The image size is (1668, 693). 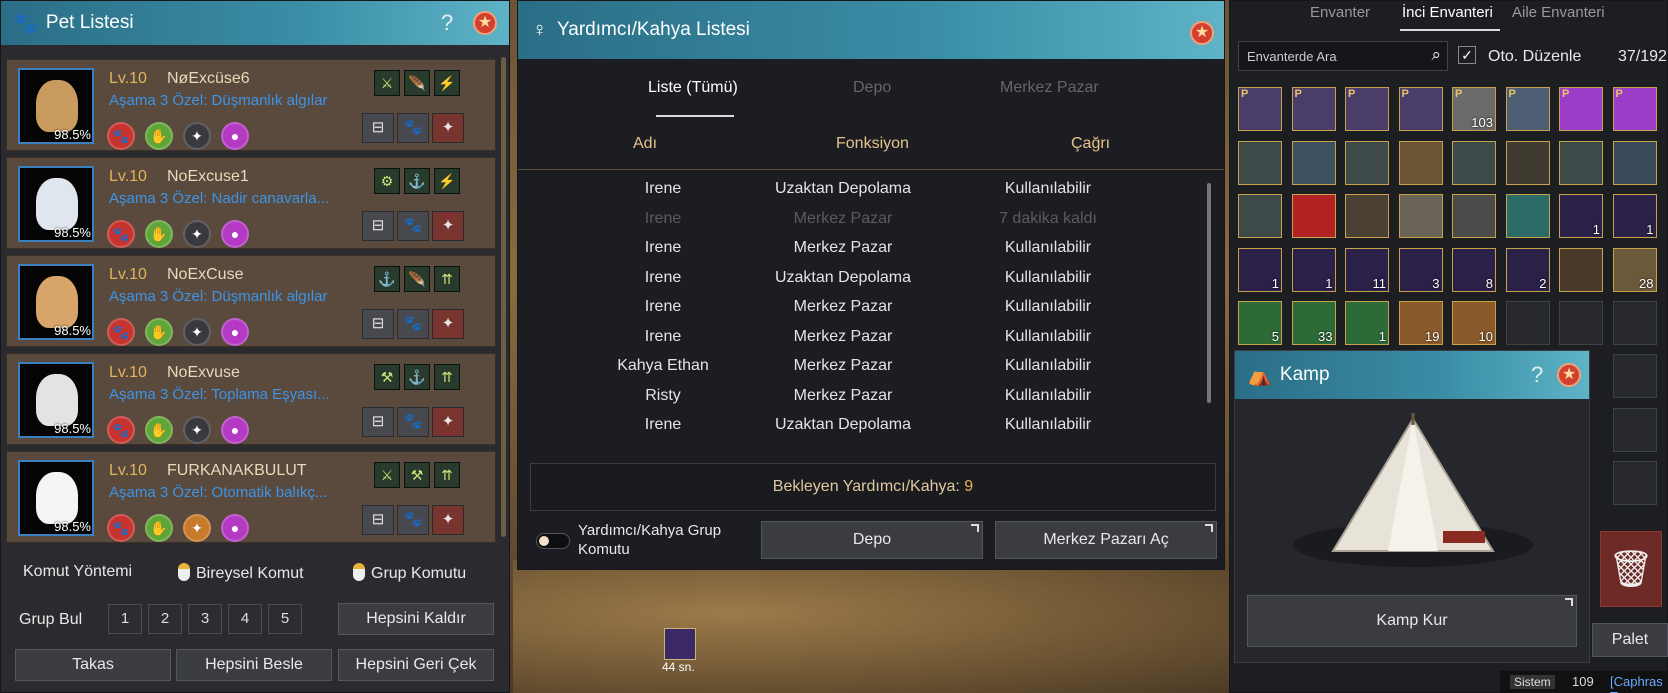 What do you see at coordinates (1447, 12) in the screenshot?
I see `tab-pearl-inventory: İnci Envanteri` at bounding box center [1447, 12].